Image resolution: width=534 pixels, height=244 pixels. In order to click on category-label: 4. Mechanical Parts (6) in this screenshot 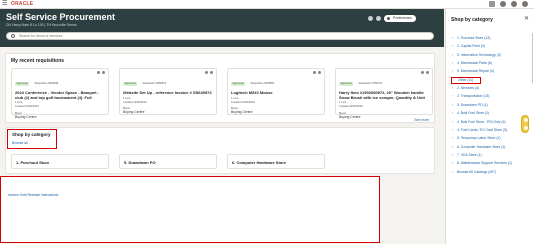, I will do `click(474, 63)`.